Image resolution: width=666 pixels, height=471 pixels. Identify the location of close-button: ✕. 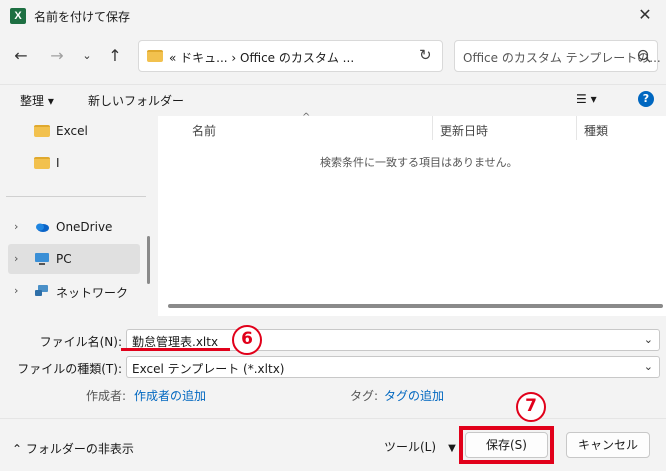
(645, 16).